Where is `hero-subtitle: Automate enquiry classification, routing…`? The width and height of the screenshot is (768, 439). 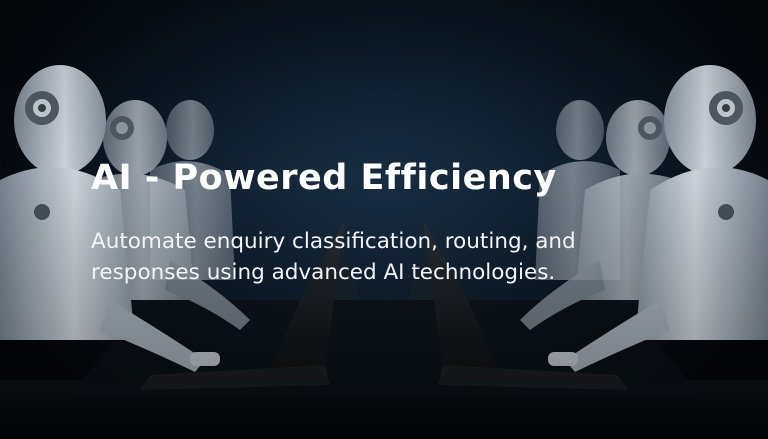 hero-subtitle: Automate enquiry classification, routing… is located at coordinates (333, 257).